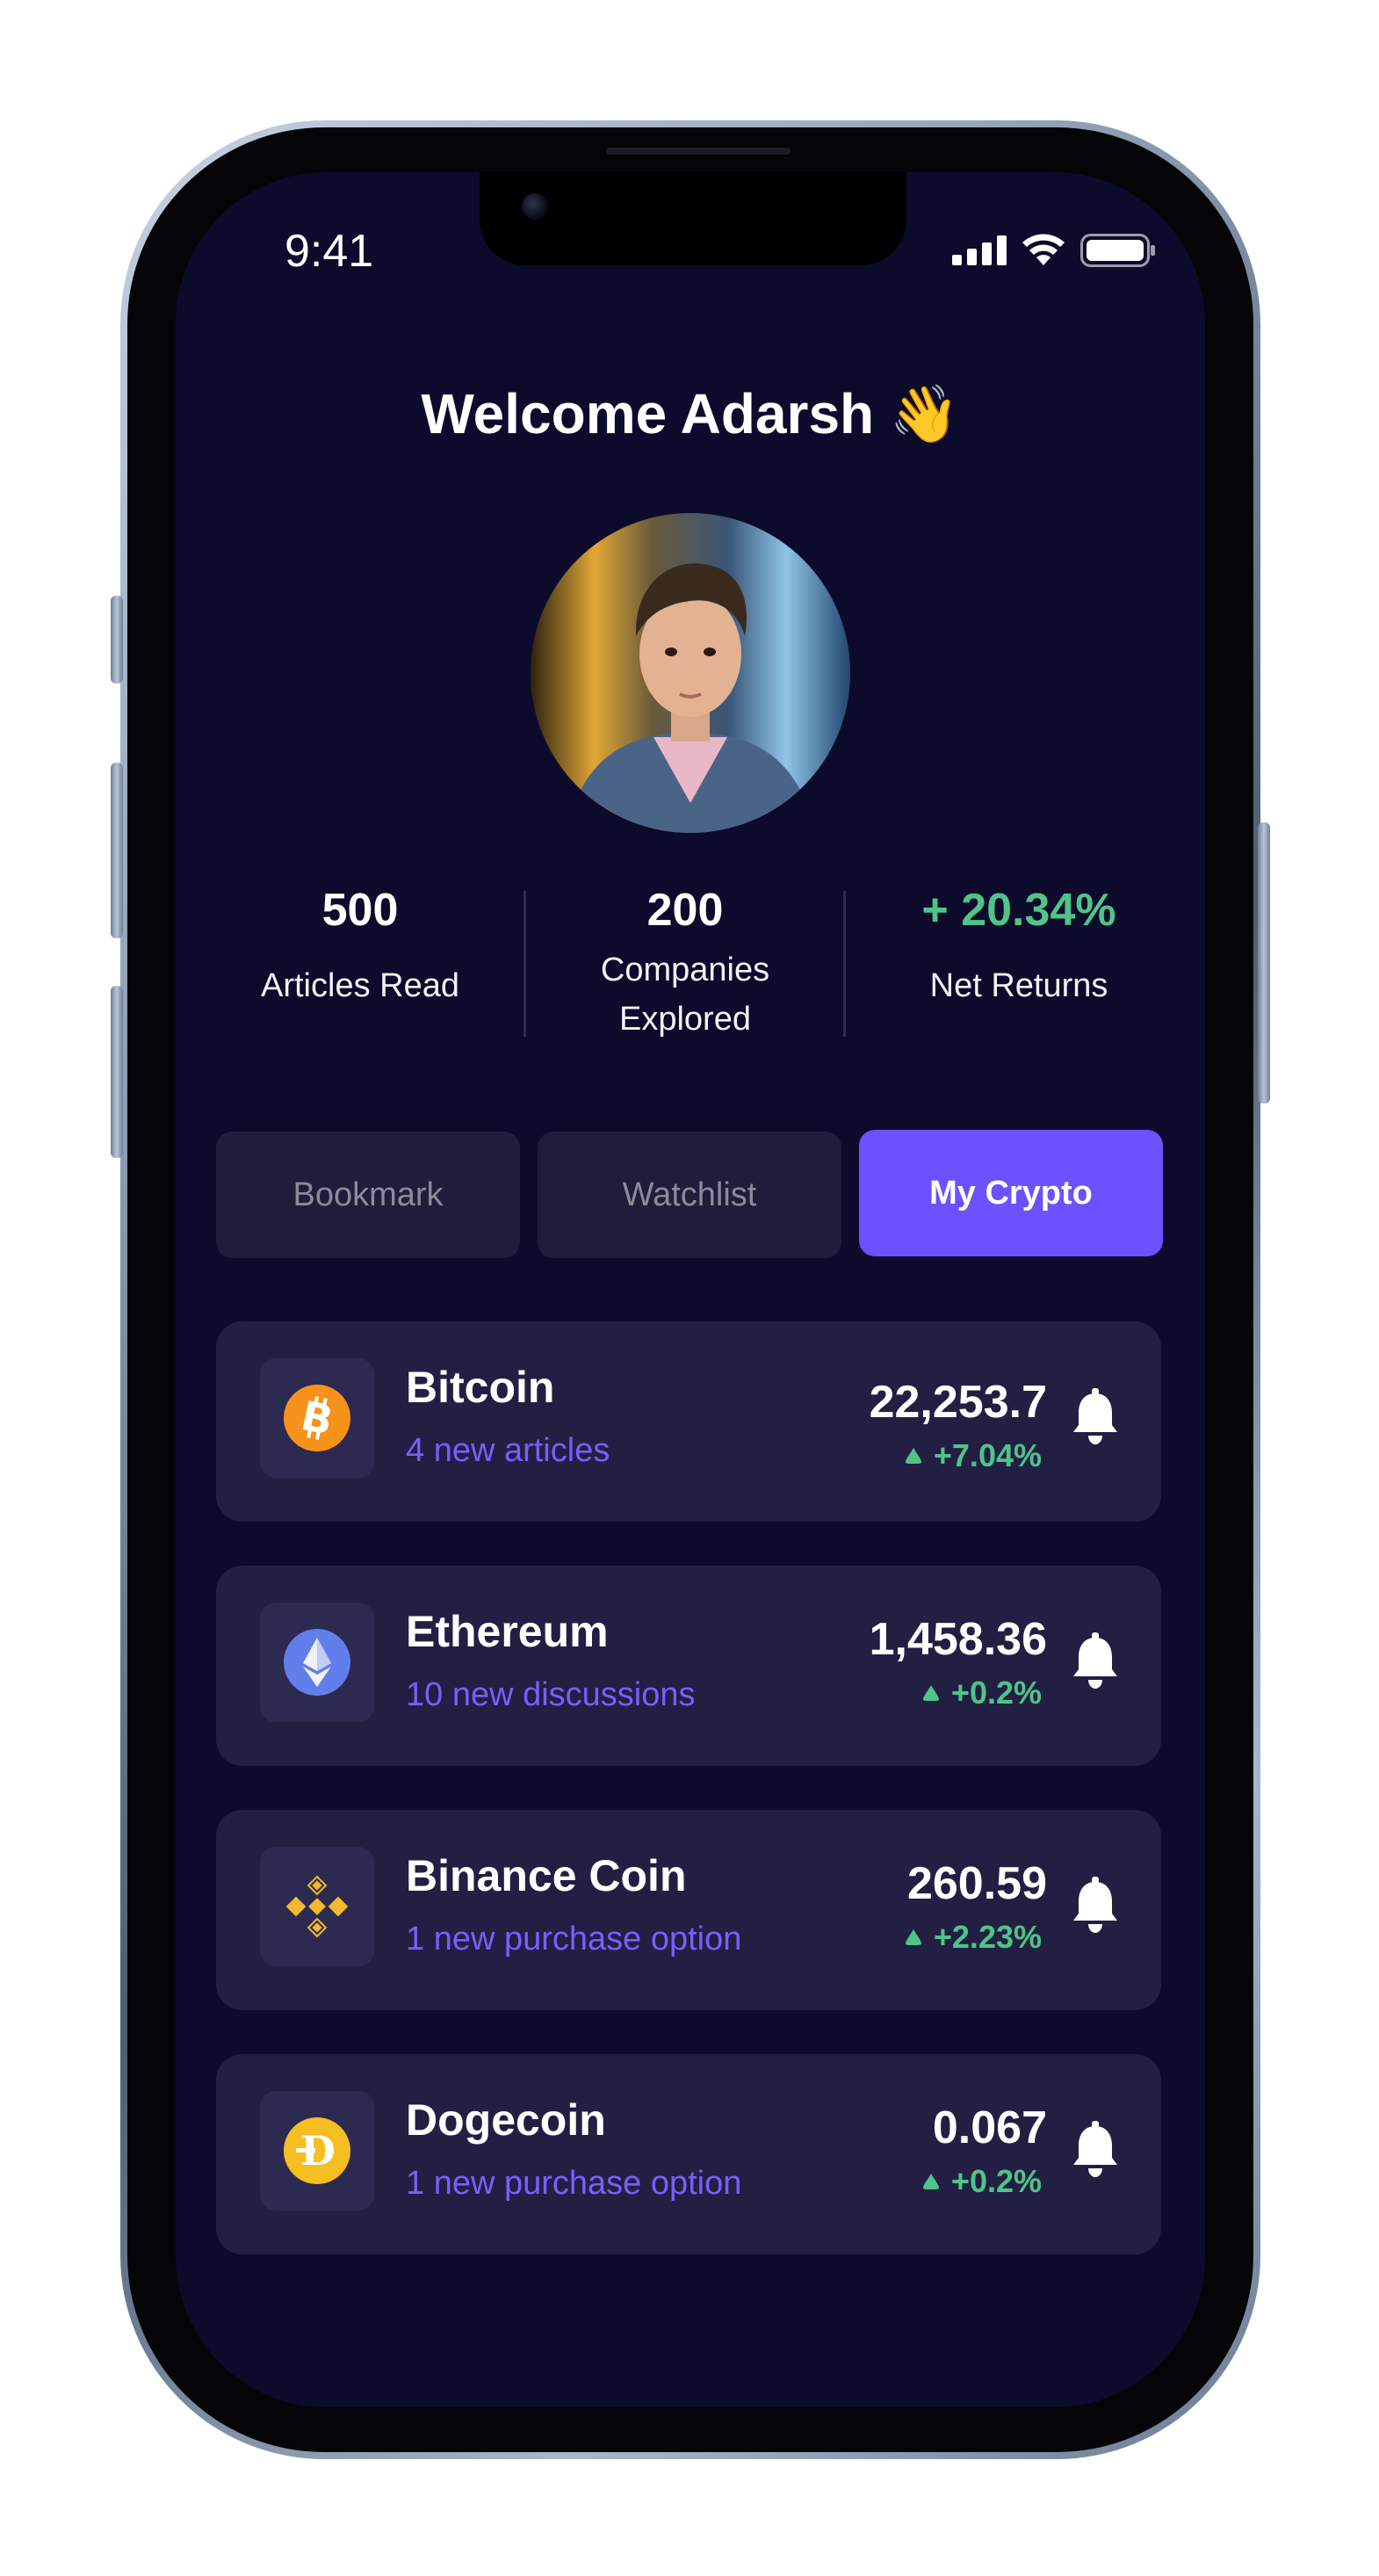 The height and width of the screenshot is (2576, 1379). I want to click on coin-icon-box: B, so click(317, 1418).